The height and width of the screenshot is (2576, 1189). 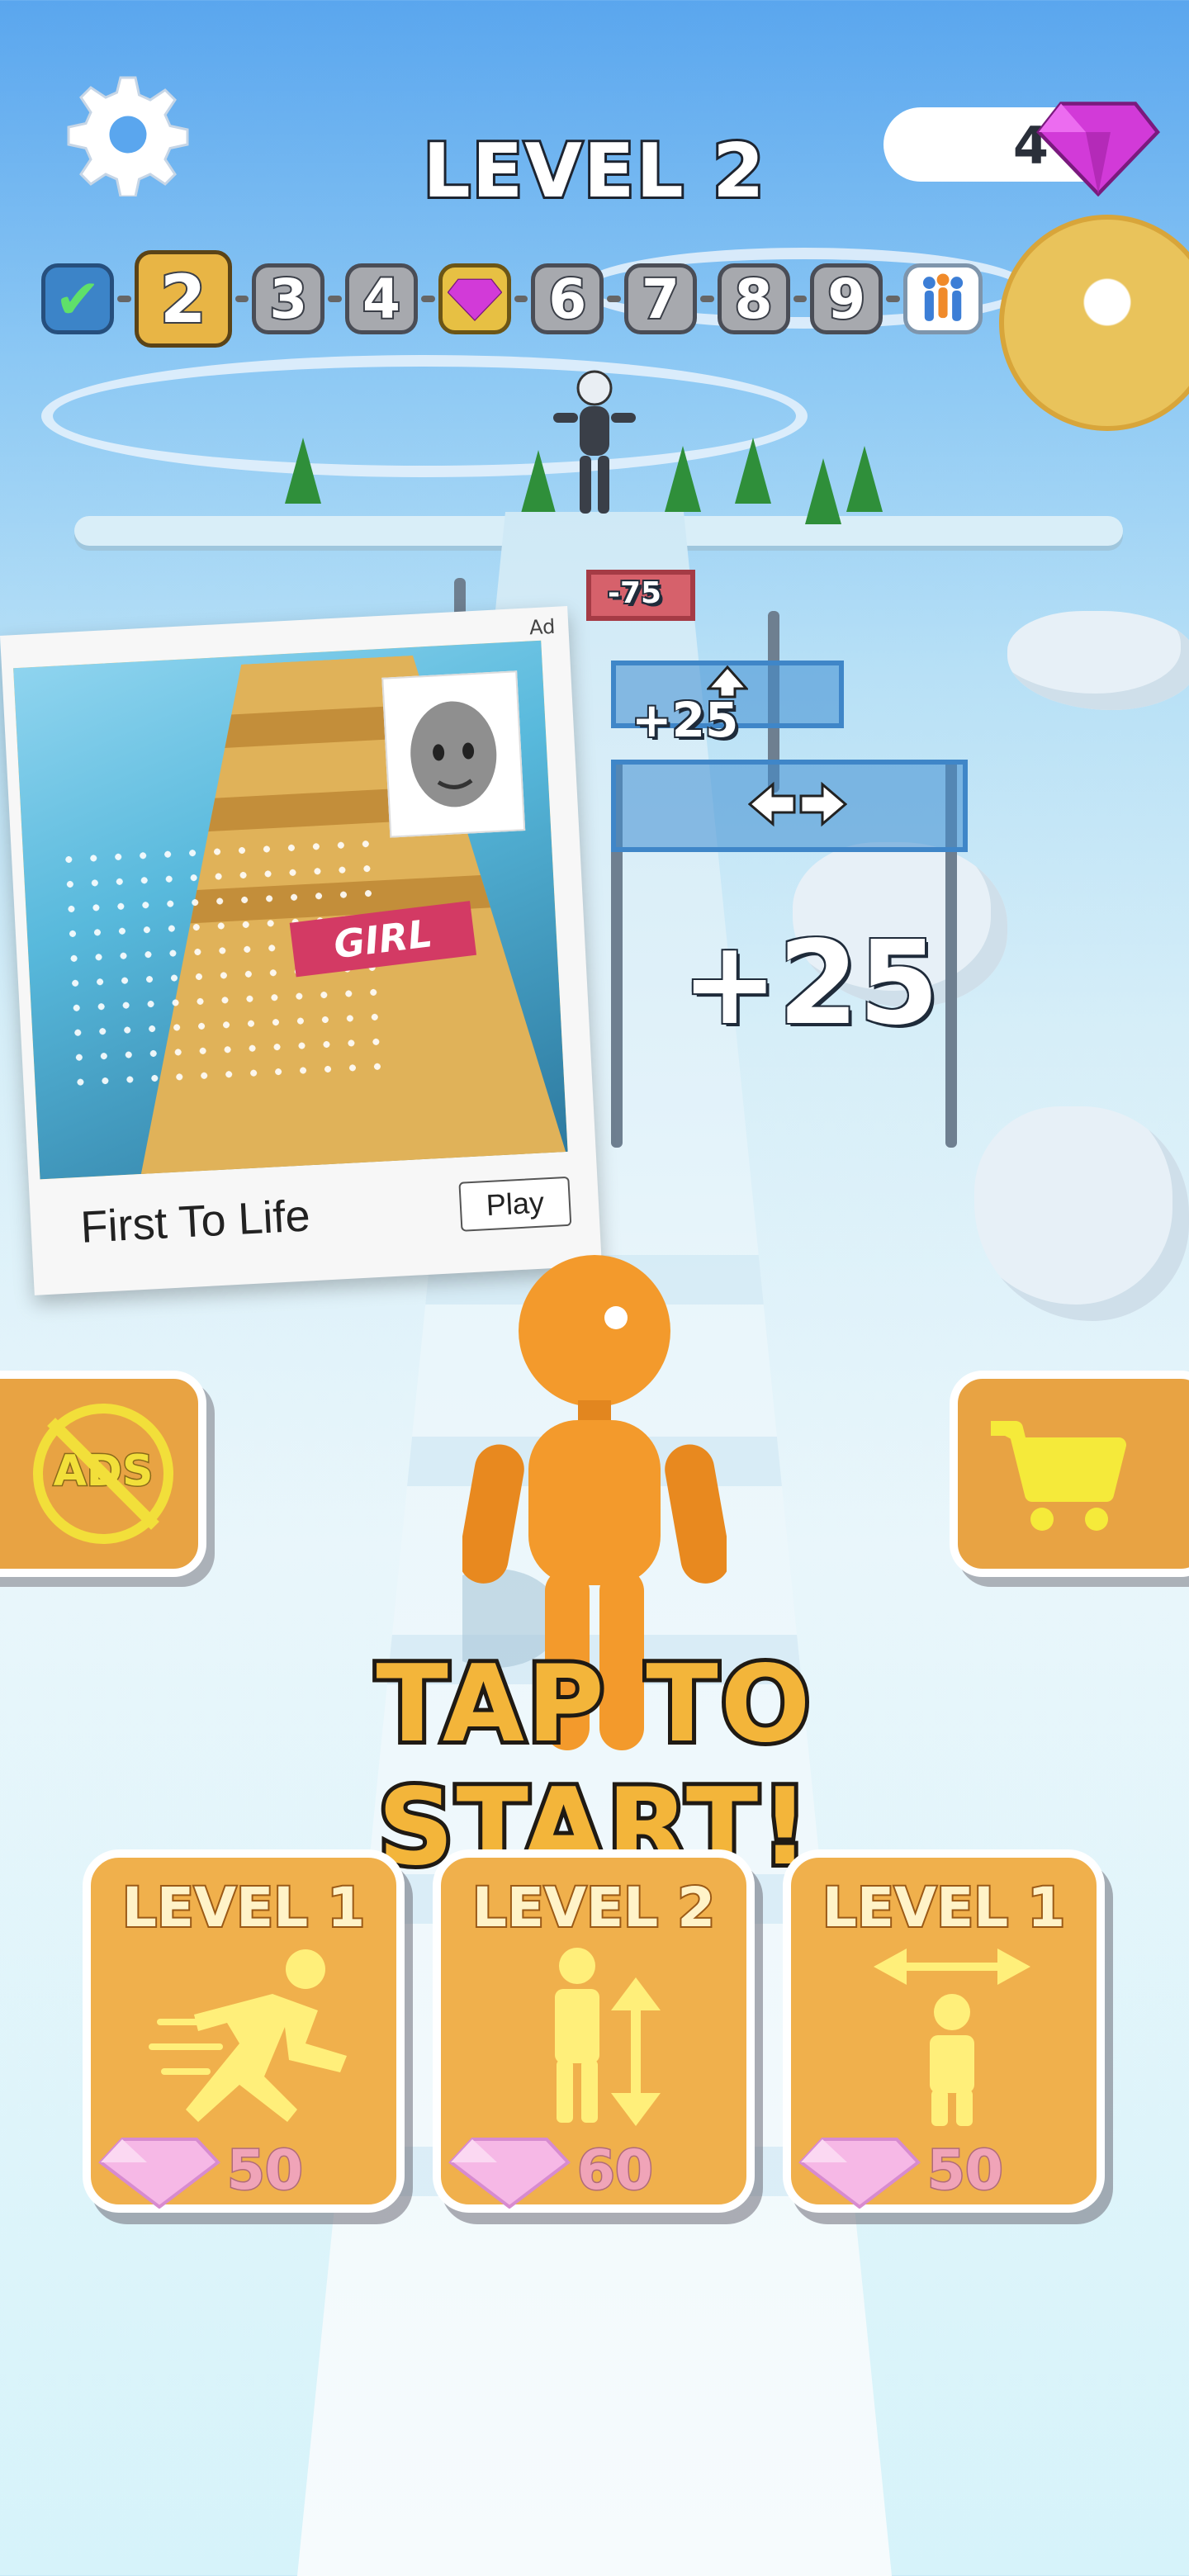 What do you see at coordinates (594, 442) in the screenshot?
I see `boss-figure` at bounding box center [594, 442].